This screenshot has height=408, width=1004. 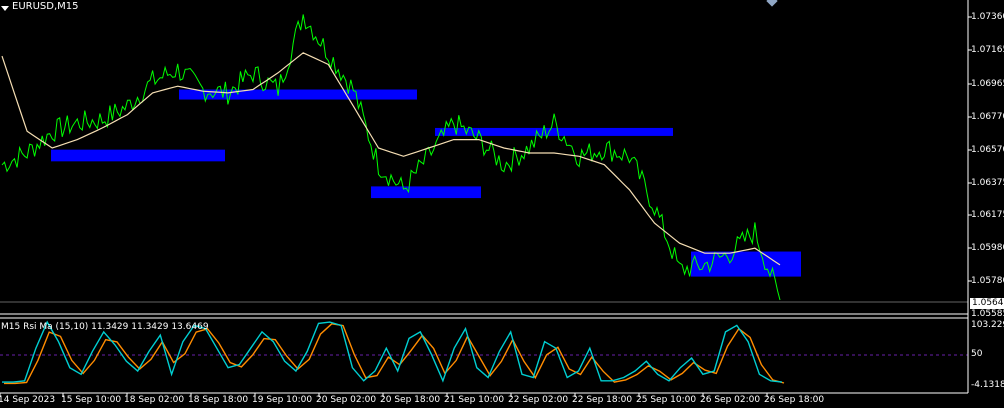 I want to click on price-axis-label: 1.06175, so click(x=987, y=215).